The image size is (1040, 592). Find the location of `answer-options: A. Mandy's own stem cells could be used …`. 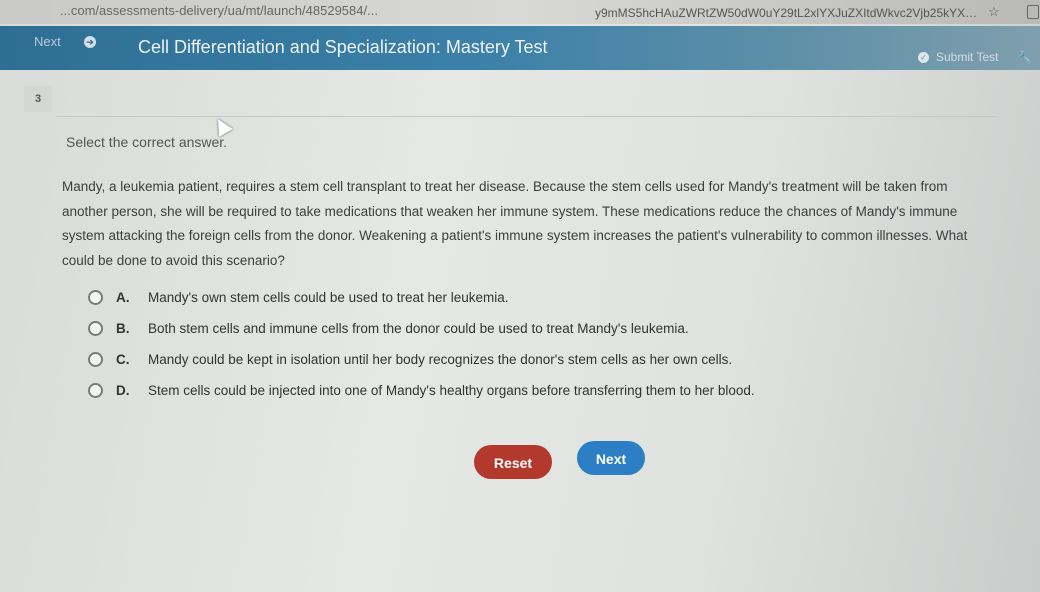

answer-options: A. Mandy's own stem cells could be used … is located at coordinates (421, 344).